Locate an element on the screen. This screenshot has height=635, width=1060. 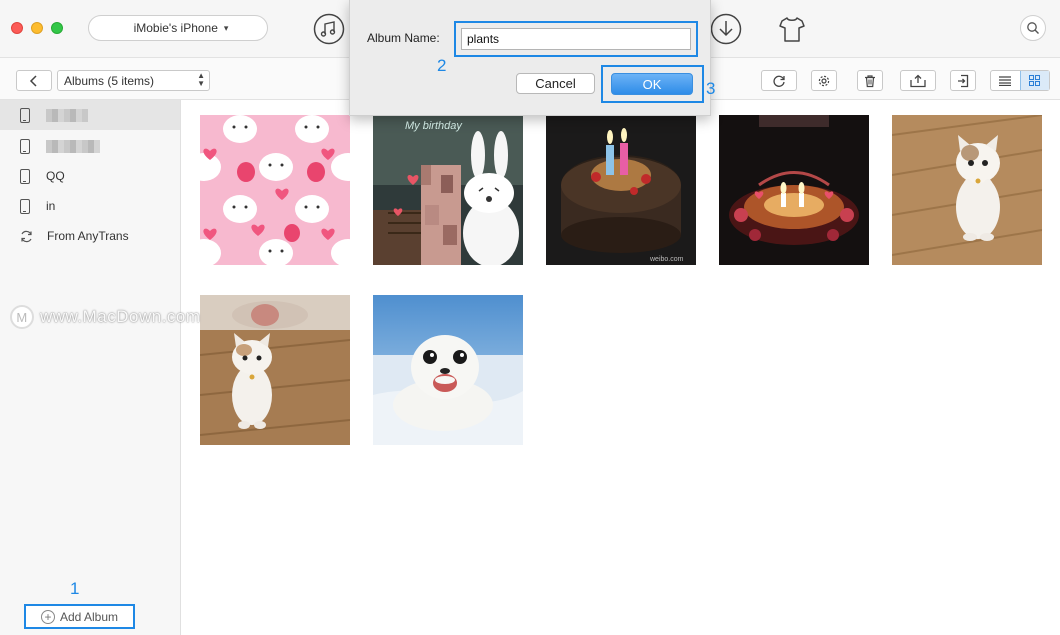
maximize-window-button is located at coordinates (57, 28).